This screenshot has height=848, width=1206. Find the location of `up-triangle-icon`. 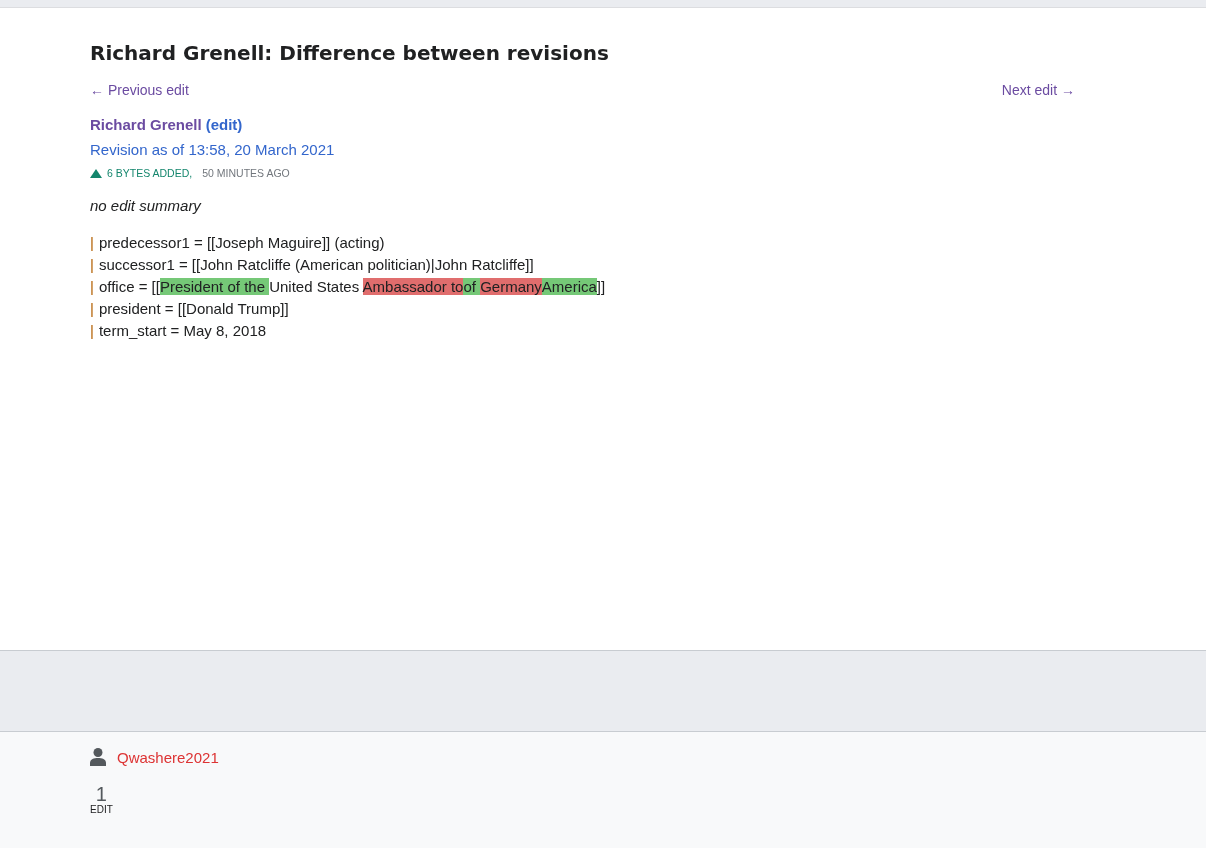

up-triangle-icon is located at coordinates (96, 173).